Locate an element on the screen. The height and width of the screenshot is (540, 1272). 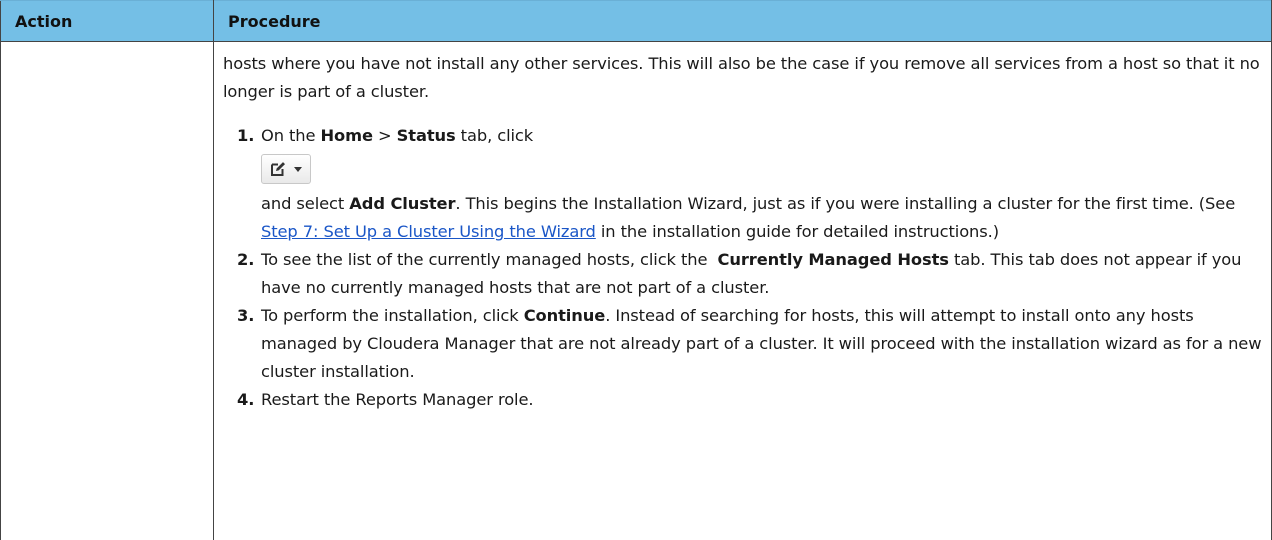
step-text: On the is located at coordinates (291, 135).